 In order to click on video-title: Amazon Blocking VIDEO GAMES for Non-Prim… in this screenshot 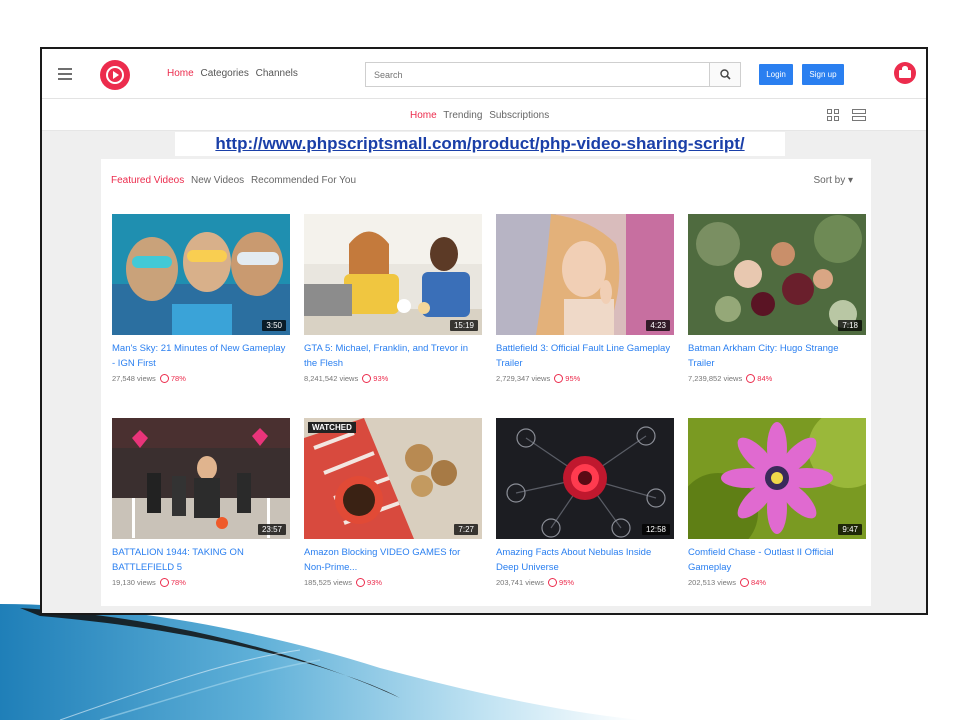, I will do `click(393, 560)`.